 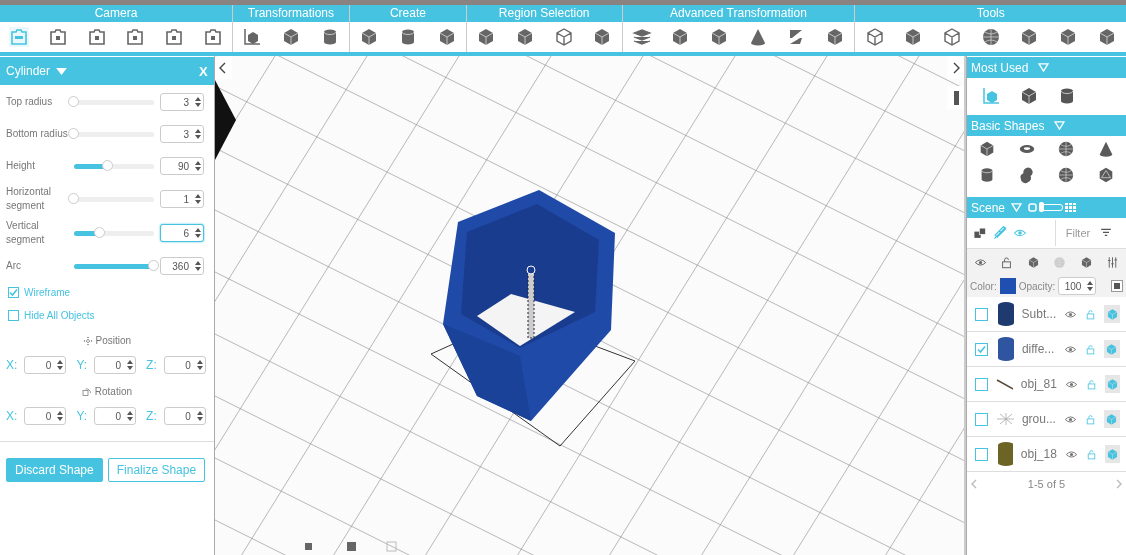 I want to click on number-field: 360, so click(x=182, y=266).